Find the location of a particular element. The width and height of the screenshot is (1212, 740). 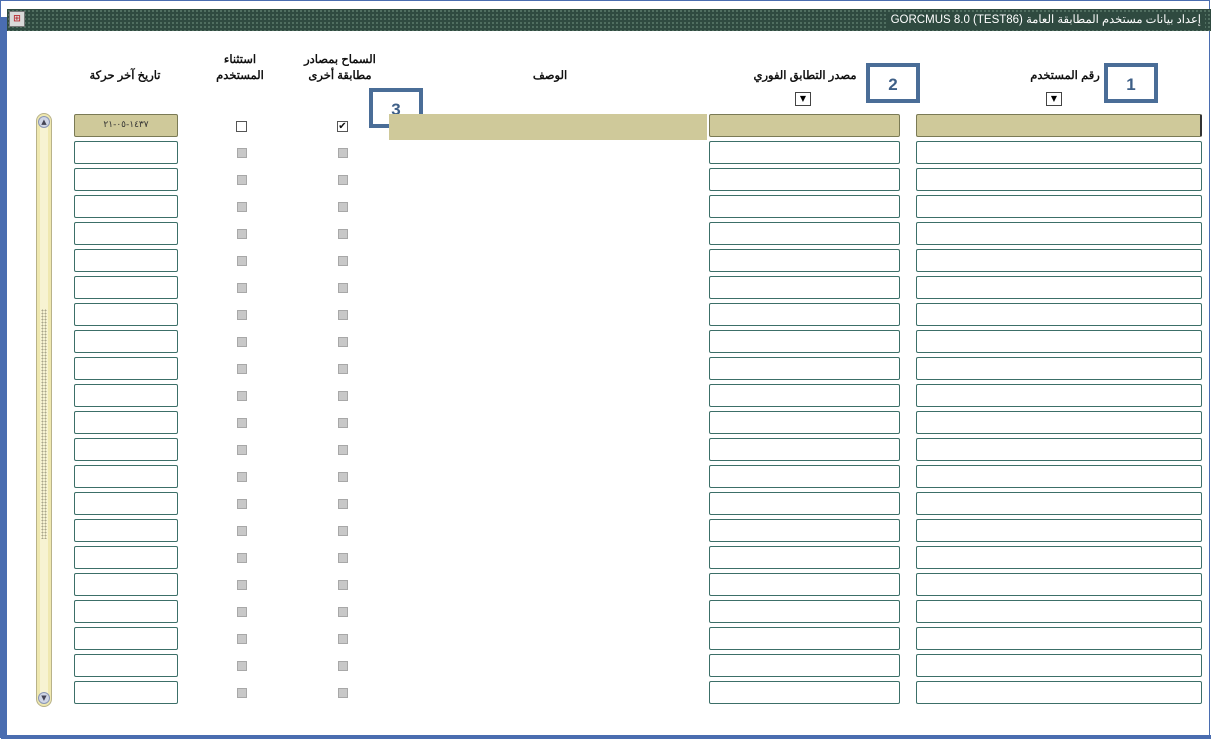

scrollbar-grip is located at coordinates (44, 424).